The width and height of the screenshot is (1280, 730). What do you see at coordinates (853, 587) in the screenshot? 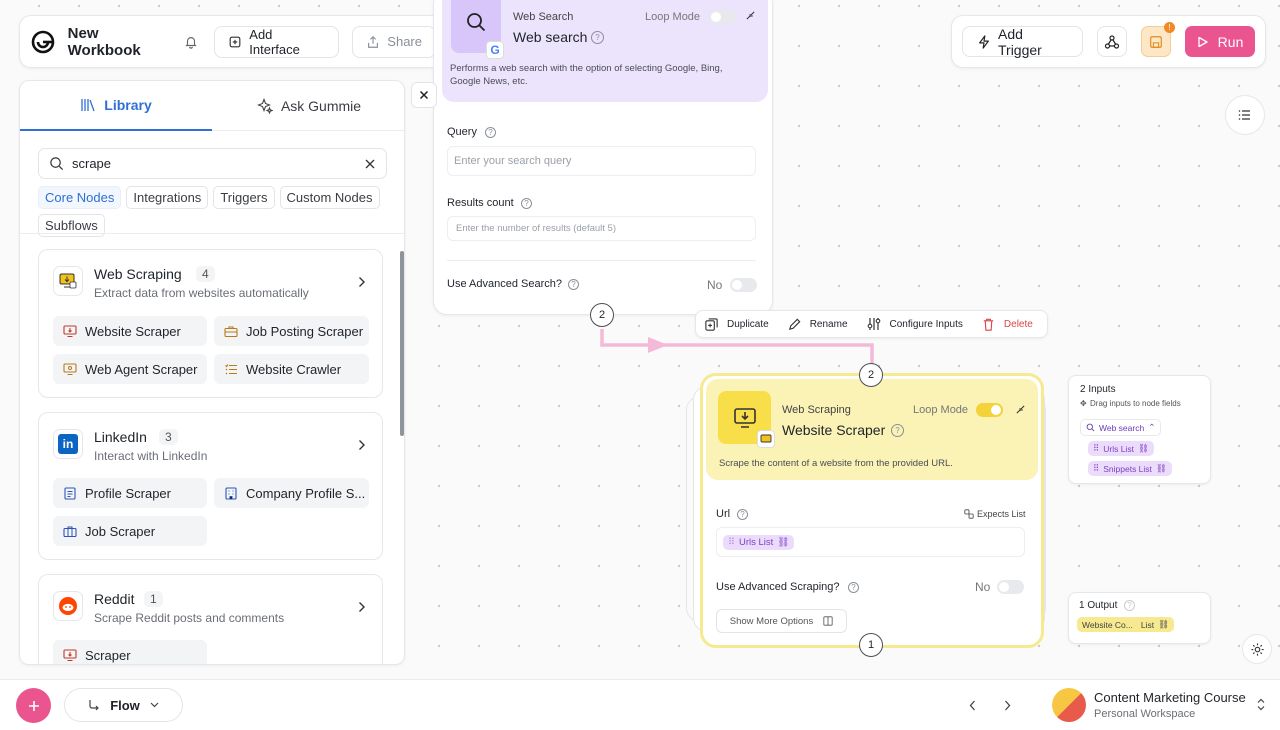
I see `advanced-scraping-help-icon: ?` at bounding box center [853, 587].